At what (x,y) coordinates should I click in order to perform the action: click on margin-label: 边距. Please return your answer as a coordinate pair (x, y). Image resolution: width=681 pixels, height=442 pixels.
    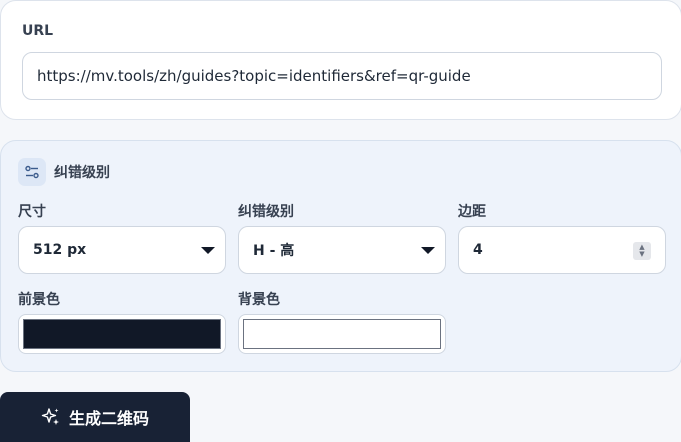
    Looking at the image, I should click on (472, 212).